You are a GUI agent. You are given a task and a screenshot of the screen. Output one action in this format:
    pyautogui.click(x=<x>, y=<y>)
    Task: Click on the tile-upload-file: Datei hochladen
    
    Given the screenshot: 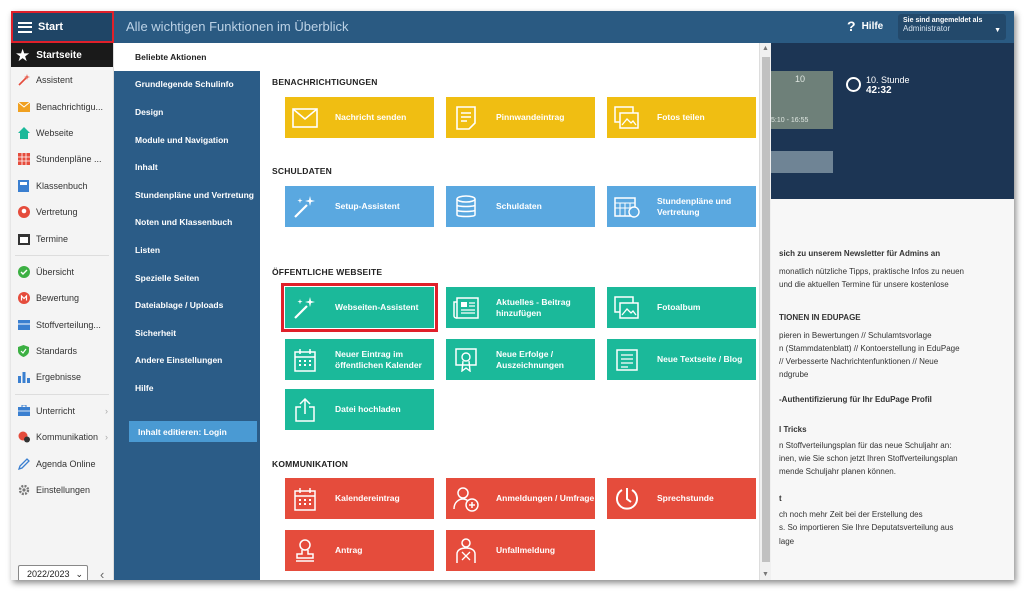 What is the action you would take?
    pyautogui.click(x=359, y=409)
    